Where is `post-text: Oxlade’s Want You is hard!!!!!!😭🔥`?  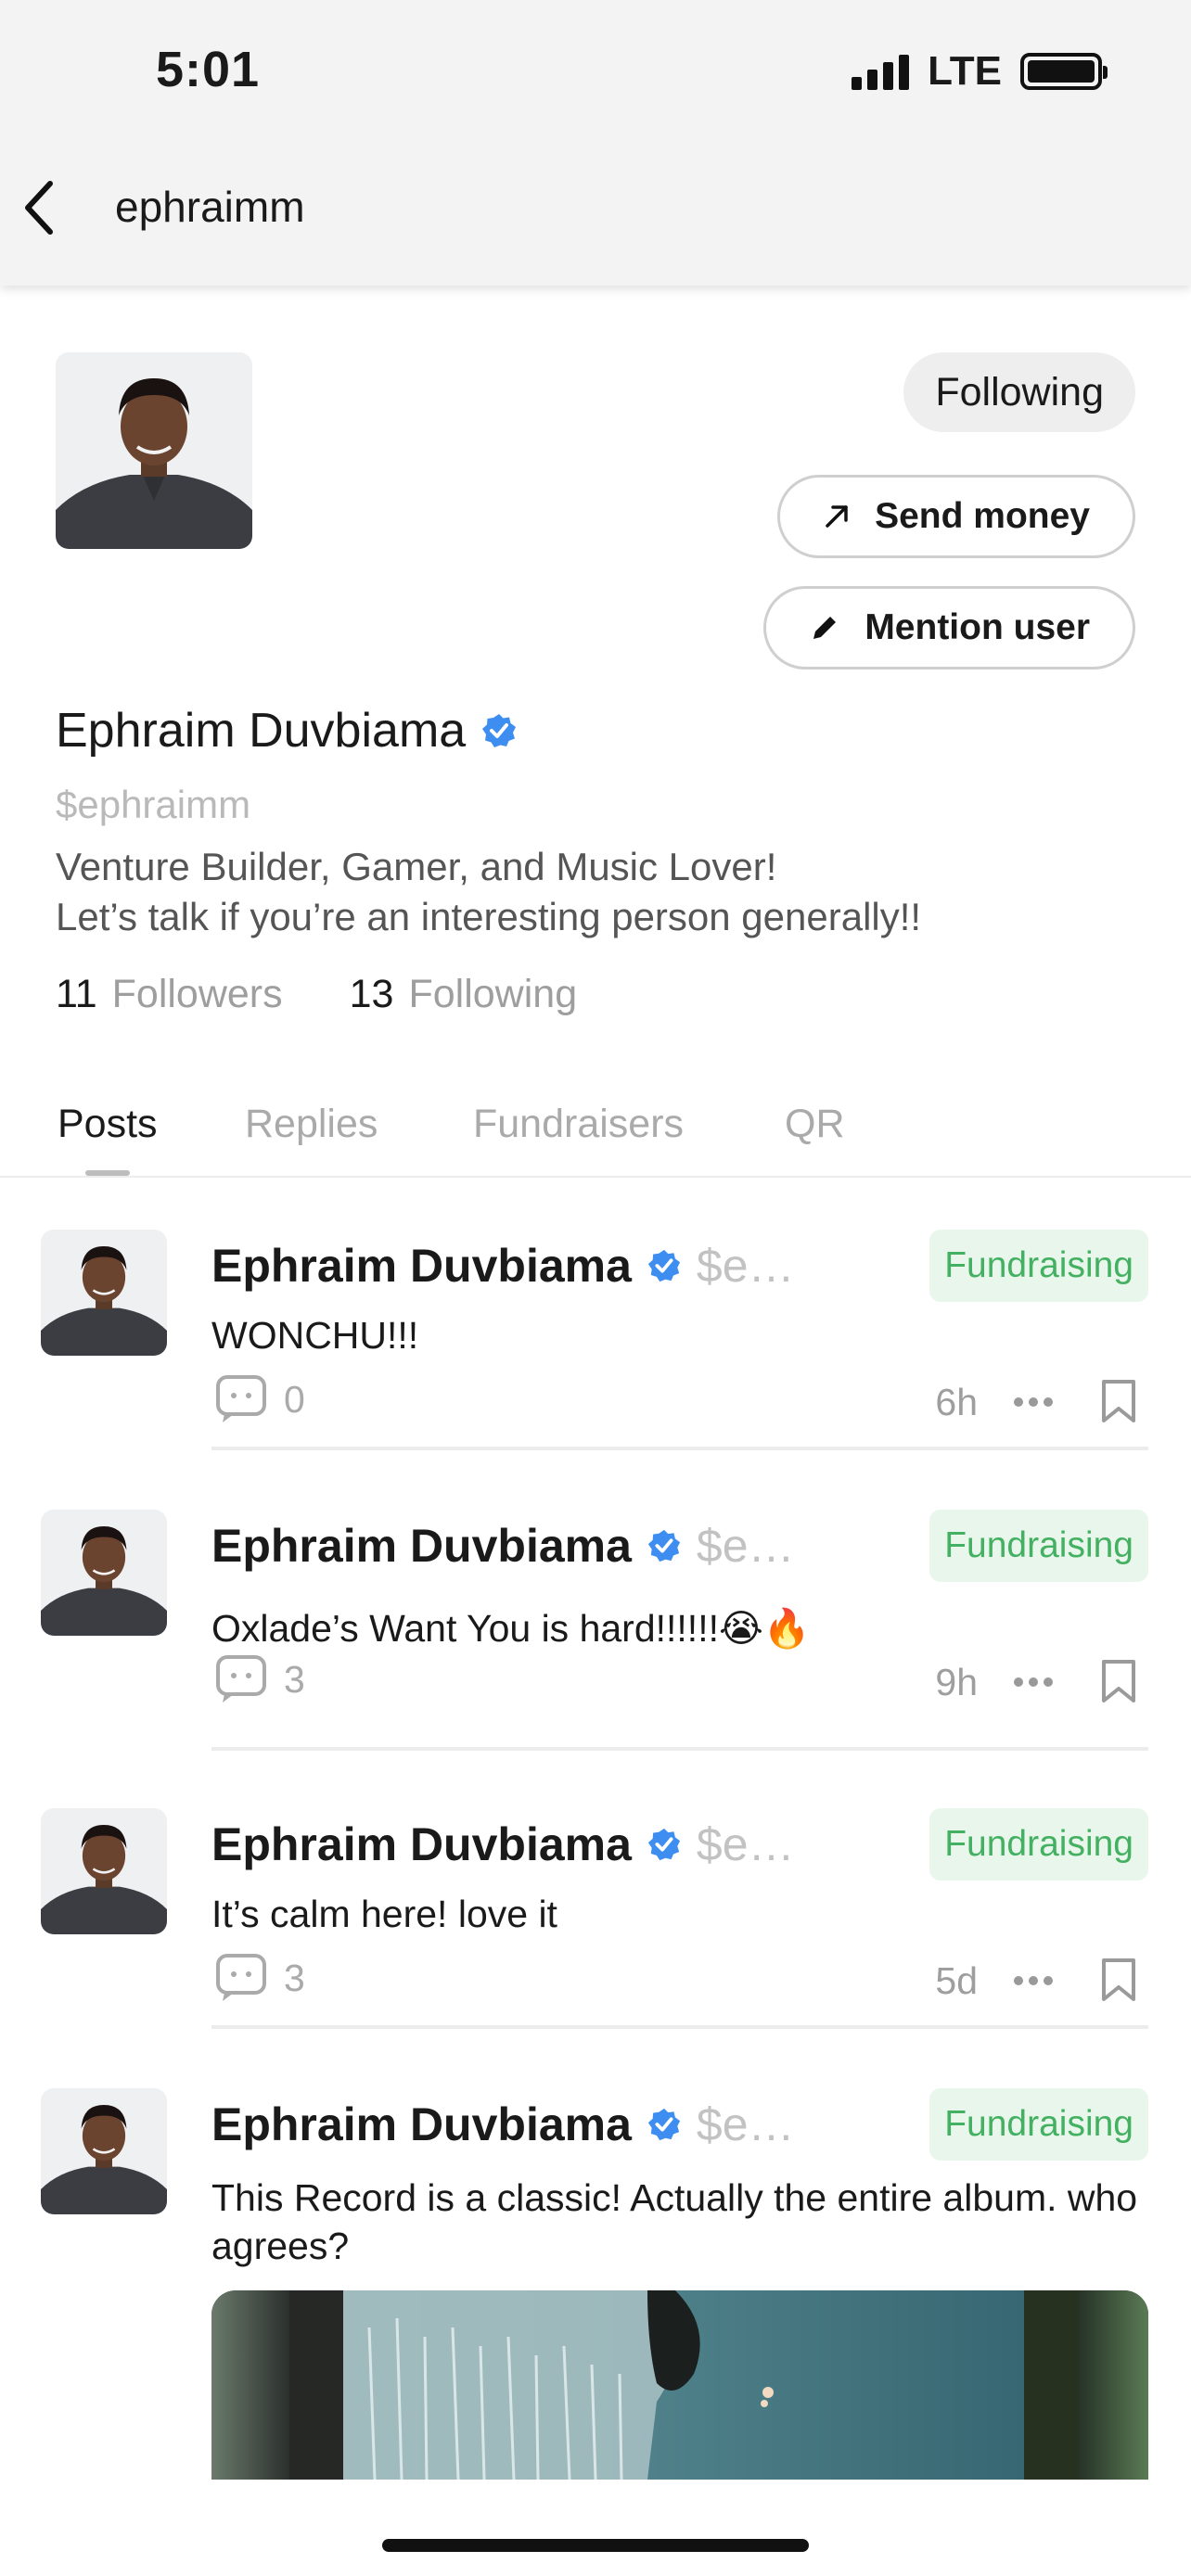
post-text: Oxlade’s Want You is hard!!!!!!😭🔥 is located at coordinates (511, 1628).